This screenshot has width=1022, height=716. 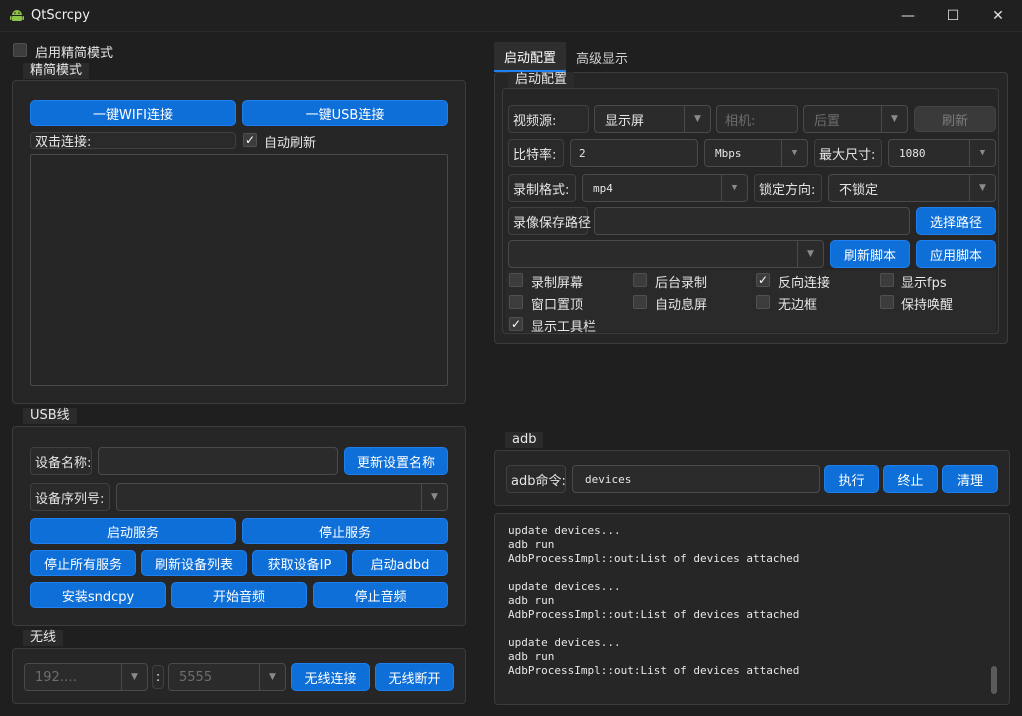 What do you see at coordinates (218, 461) in the screenshot?
I see `device-name-input` at bounding box center [218, 461].